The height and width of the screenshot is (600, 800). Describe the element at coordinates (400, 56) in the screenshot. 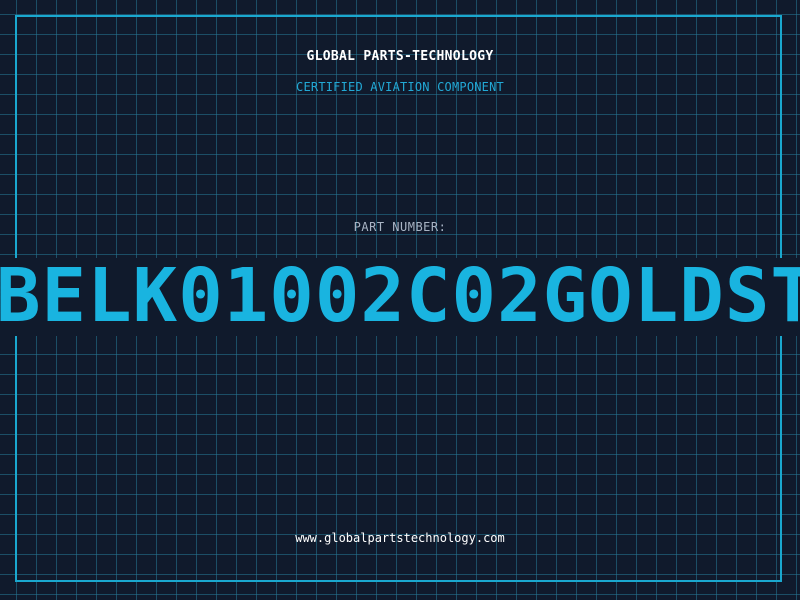

I see `company-name: GLOBAL PARTS-TECHNOLOGY` at that location.